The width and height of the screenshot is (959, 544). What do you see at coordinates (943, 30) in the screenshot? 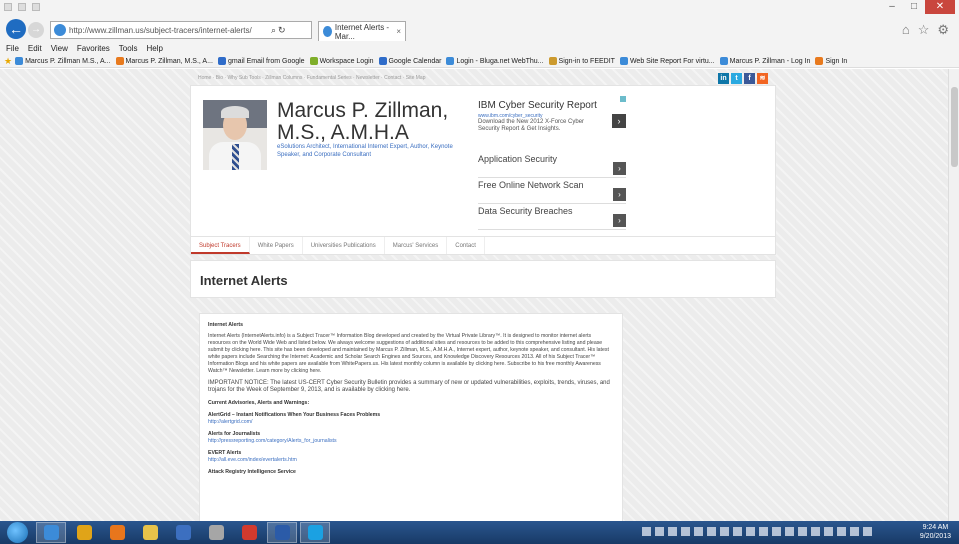
I see `gear-icon: ⚙` at bounding box center [943, 30].